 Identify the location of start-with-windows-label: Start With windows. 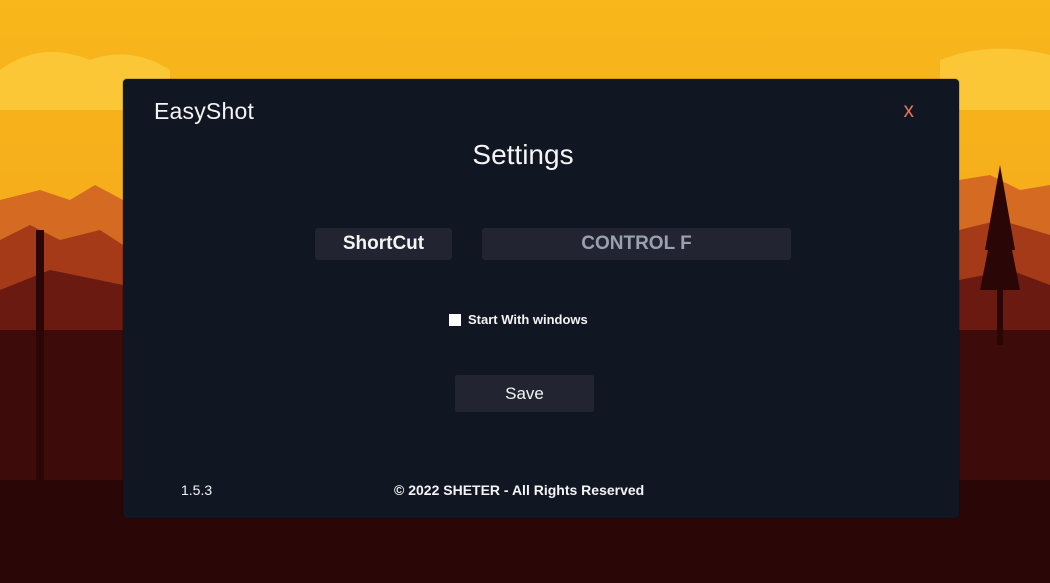
(528, 319).